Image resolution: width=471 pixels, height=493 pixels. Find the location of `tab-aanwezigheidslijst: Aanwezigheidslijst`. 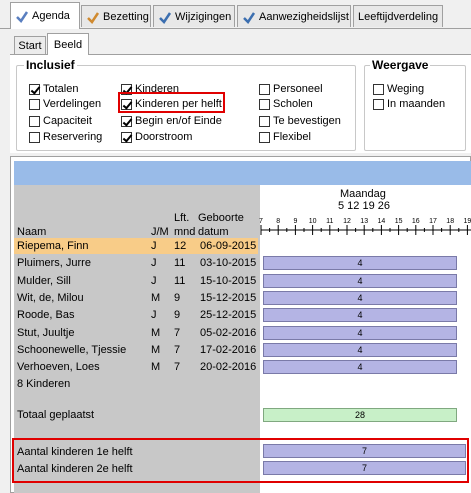

tab-aanwezigheidslijst: Aanwezigheidslijst is located at coordinates (294, 16).